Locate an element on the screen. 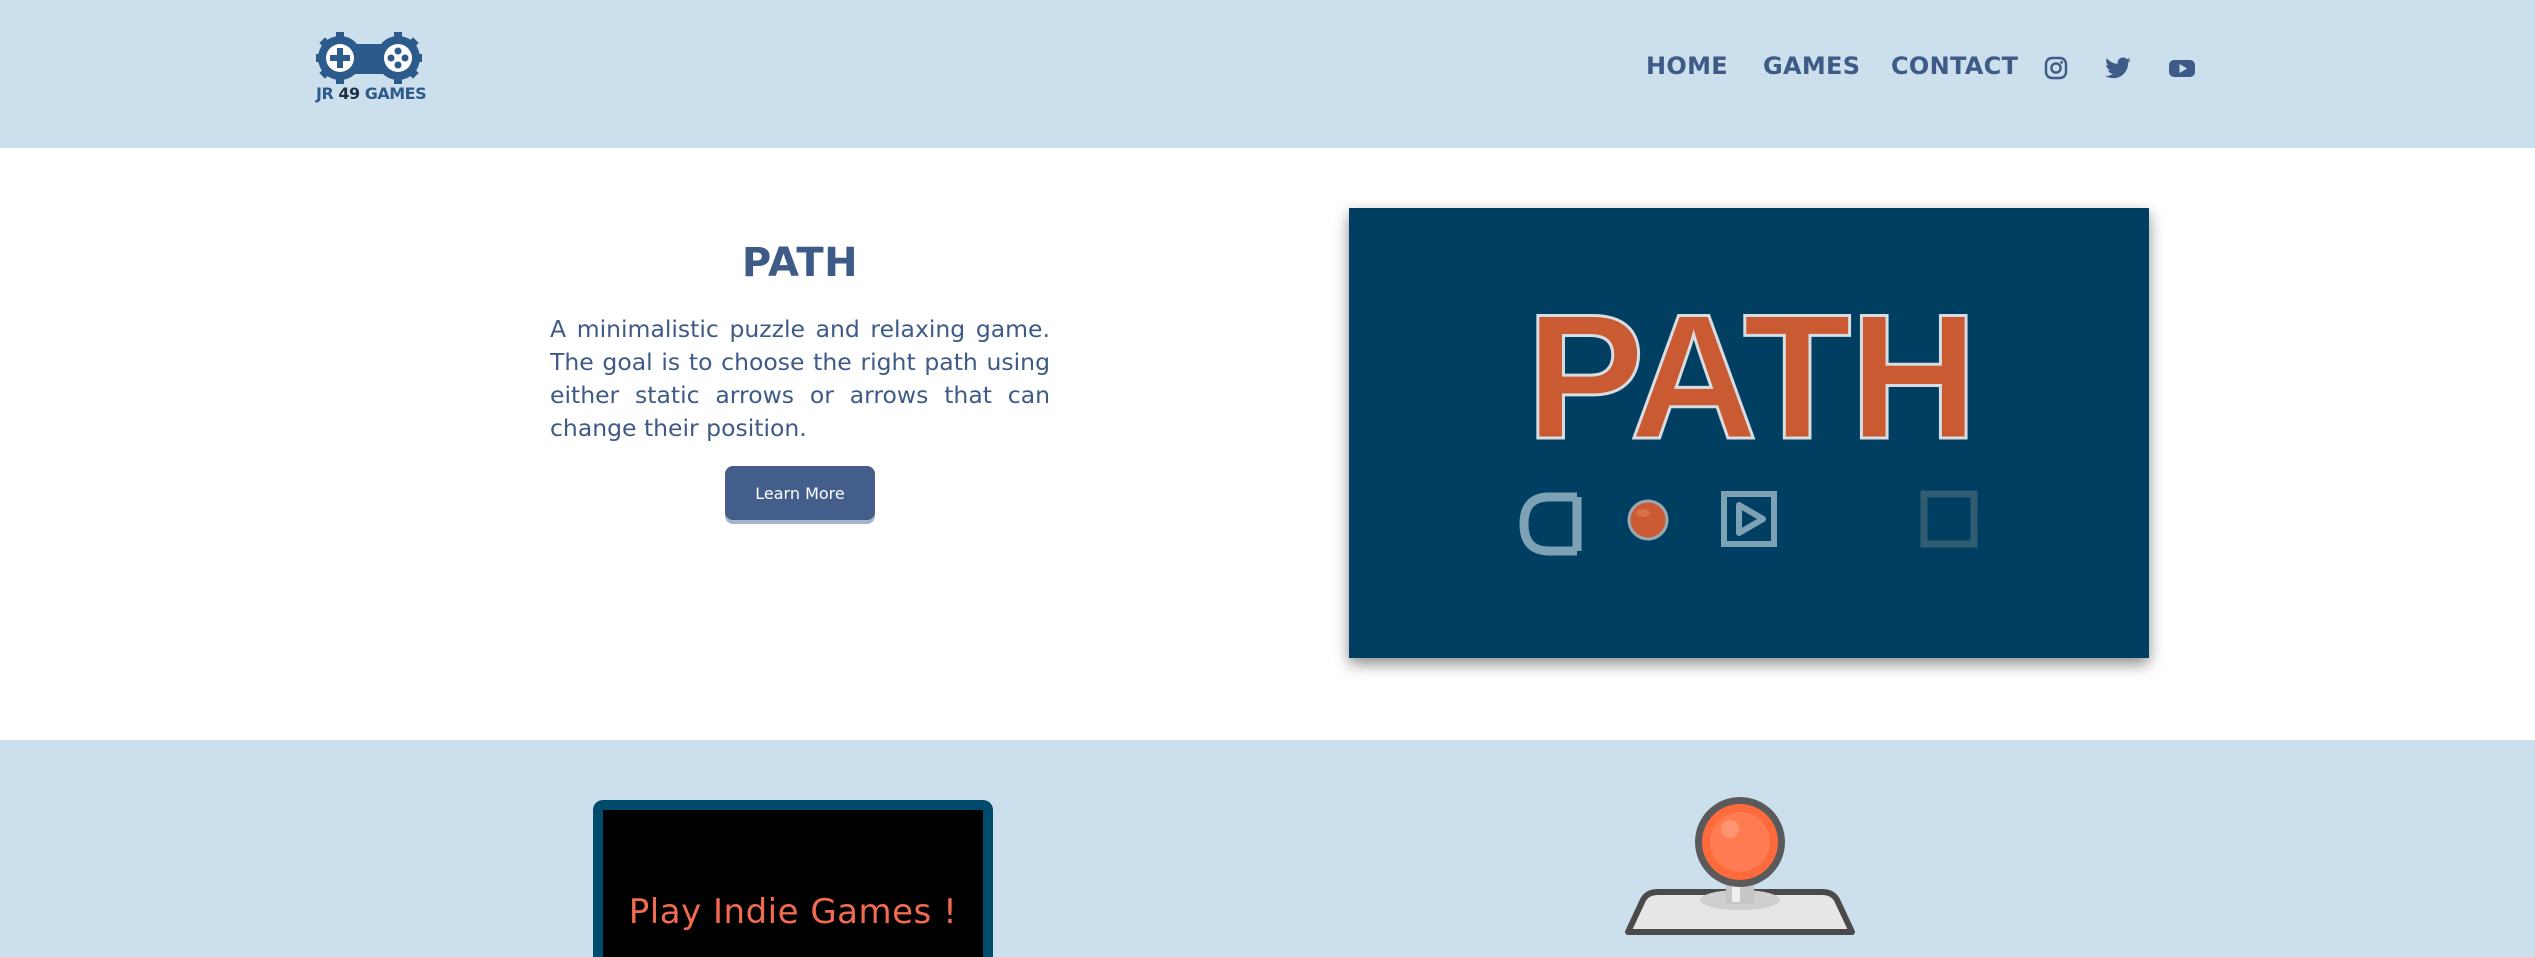  logo-suffix: GAMES is located at coordinates (395, 93).